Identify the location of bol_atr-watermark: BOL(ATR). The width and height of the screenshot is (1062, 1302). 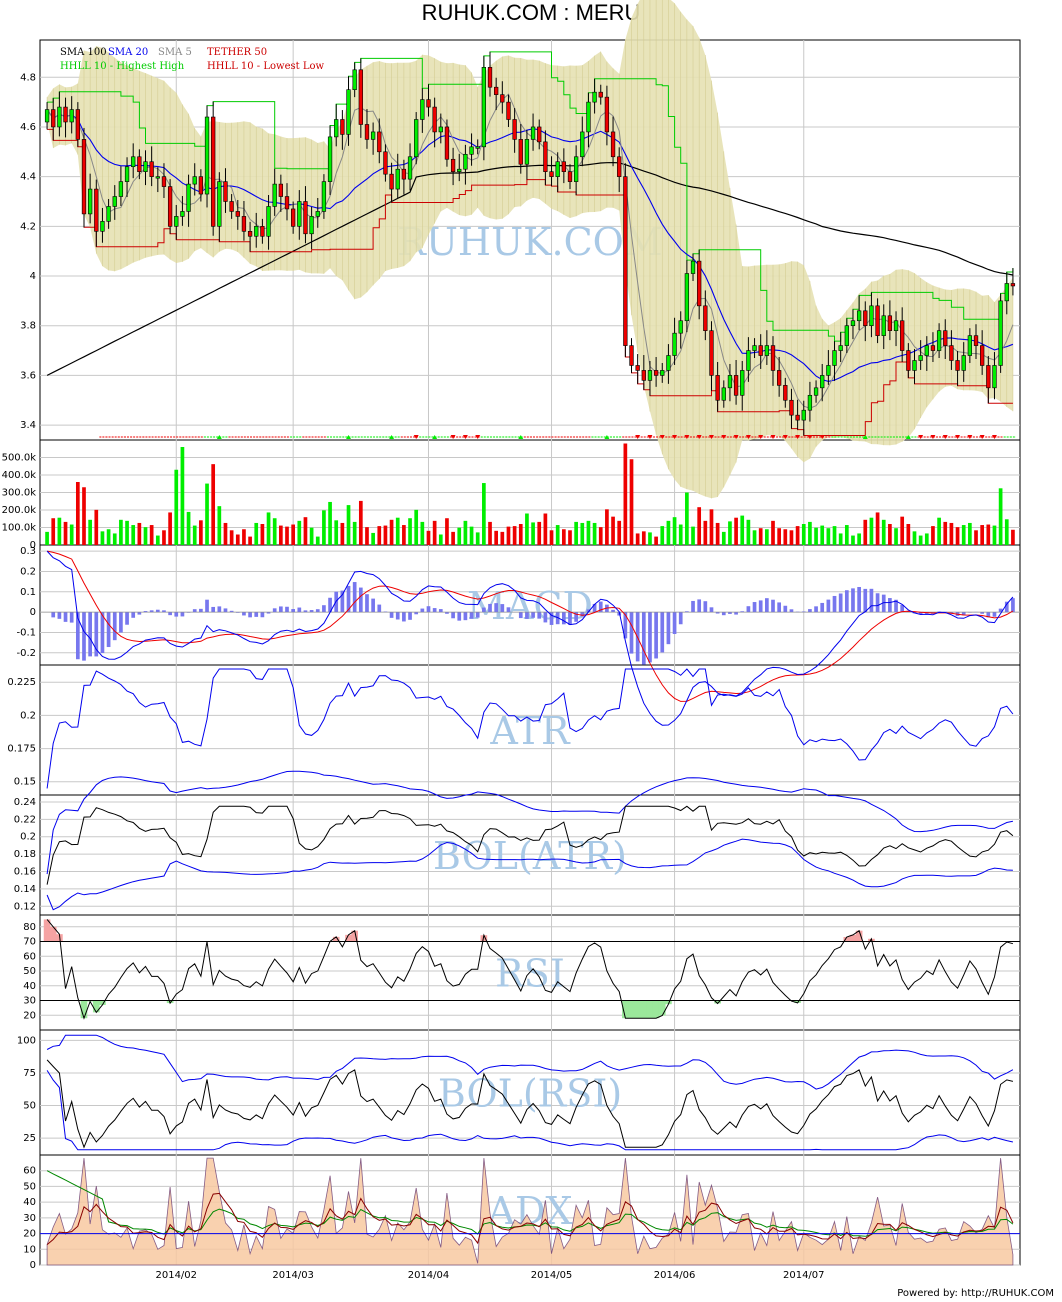
(530, 856).